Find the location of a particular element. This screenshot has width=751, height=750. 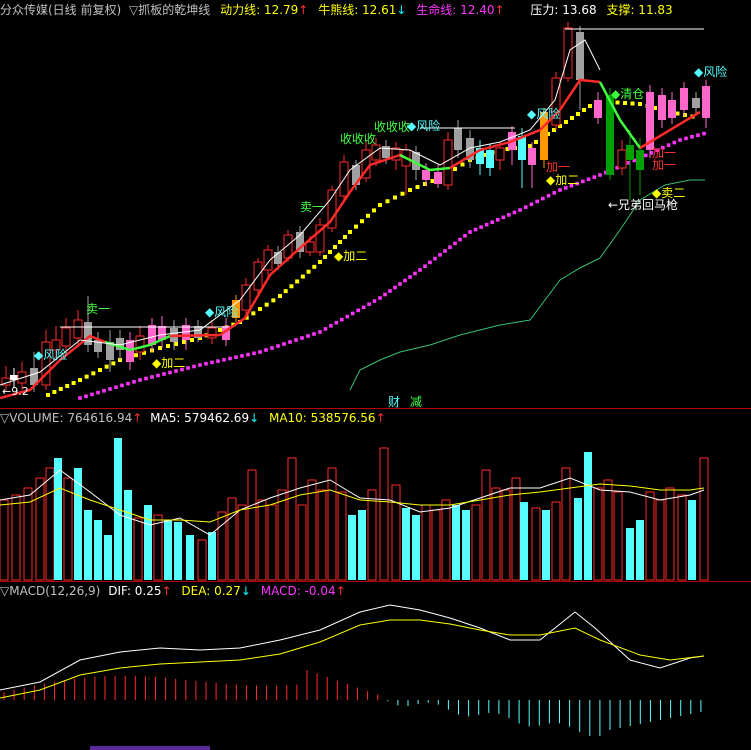

volume-pane-separator is located at coordinates (375, 408).